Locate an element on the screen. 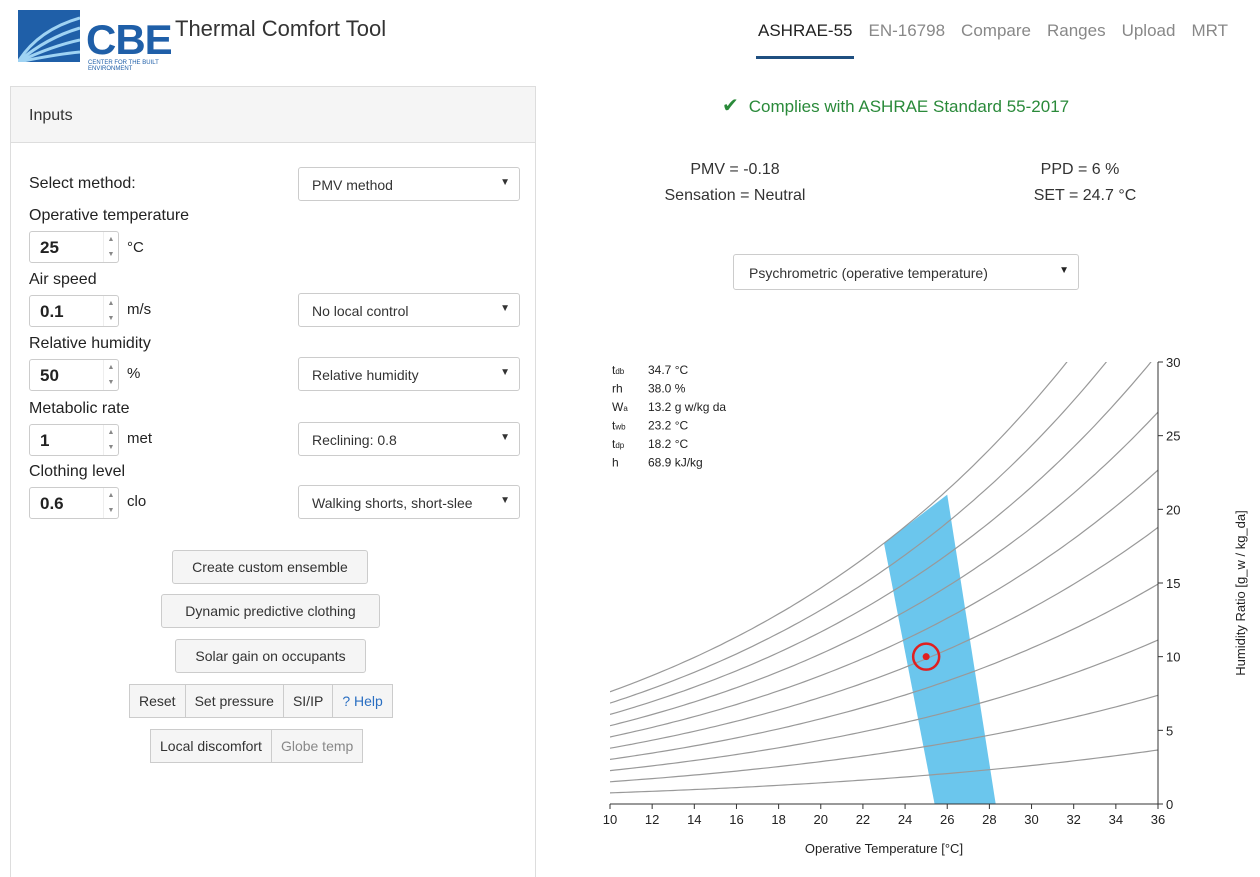 Image resolution: width=1260 pixels, height=877 pixels. readout-key: h is located at coordinates (615, 463).